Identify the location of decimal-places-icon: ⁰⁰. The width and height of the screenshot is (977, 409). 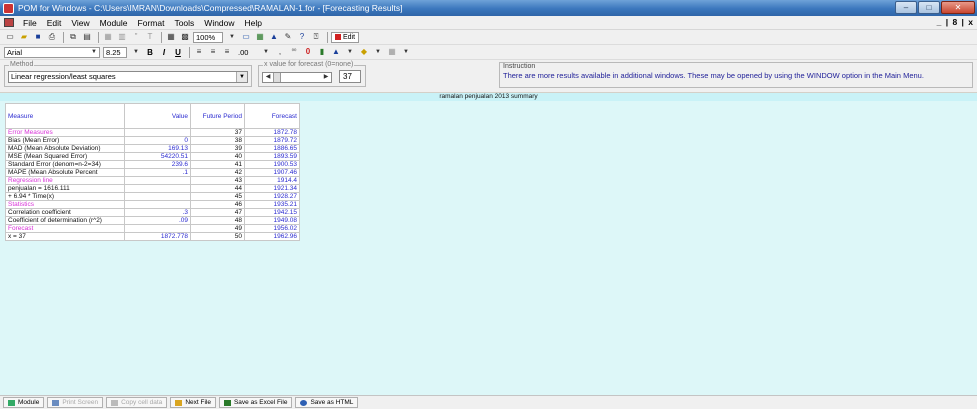
(294, 52).